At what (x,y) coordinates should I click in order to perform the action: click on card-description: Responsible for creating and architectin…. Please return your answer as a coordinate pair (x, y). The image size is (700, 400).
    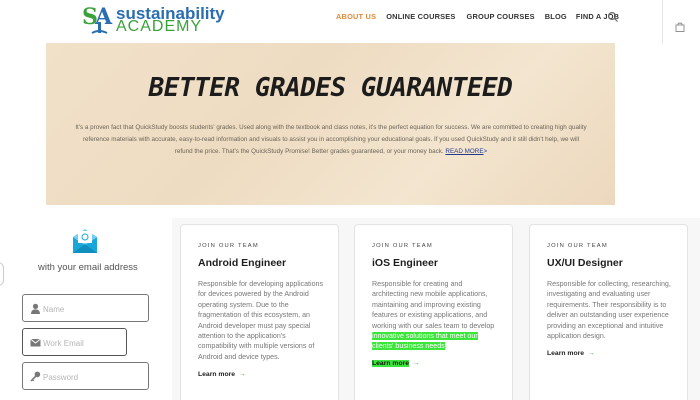
    Looking at the image, I should click on (433, 315).